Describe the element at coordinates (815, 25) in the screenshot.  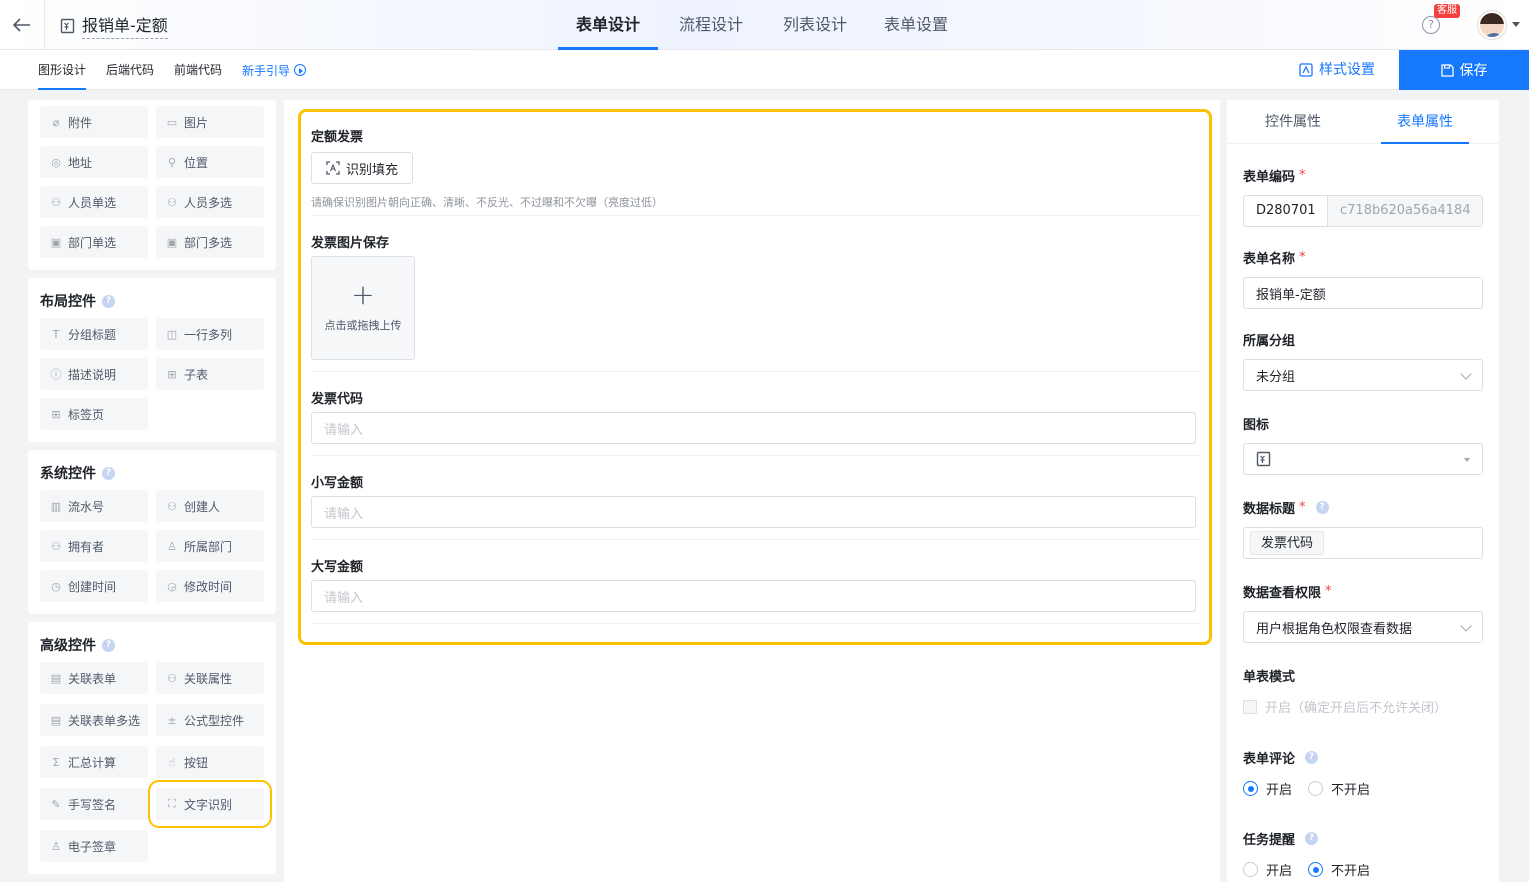
I see `tab-list-design: 列表设计` at that location.